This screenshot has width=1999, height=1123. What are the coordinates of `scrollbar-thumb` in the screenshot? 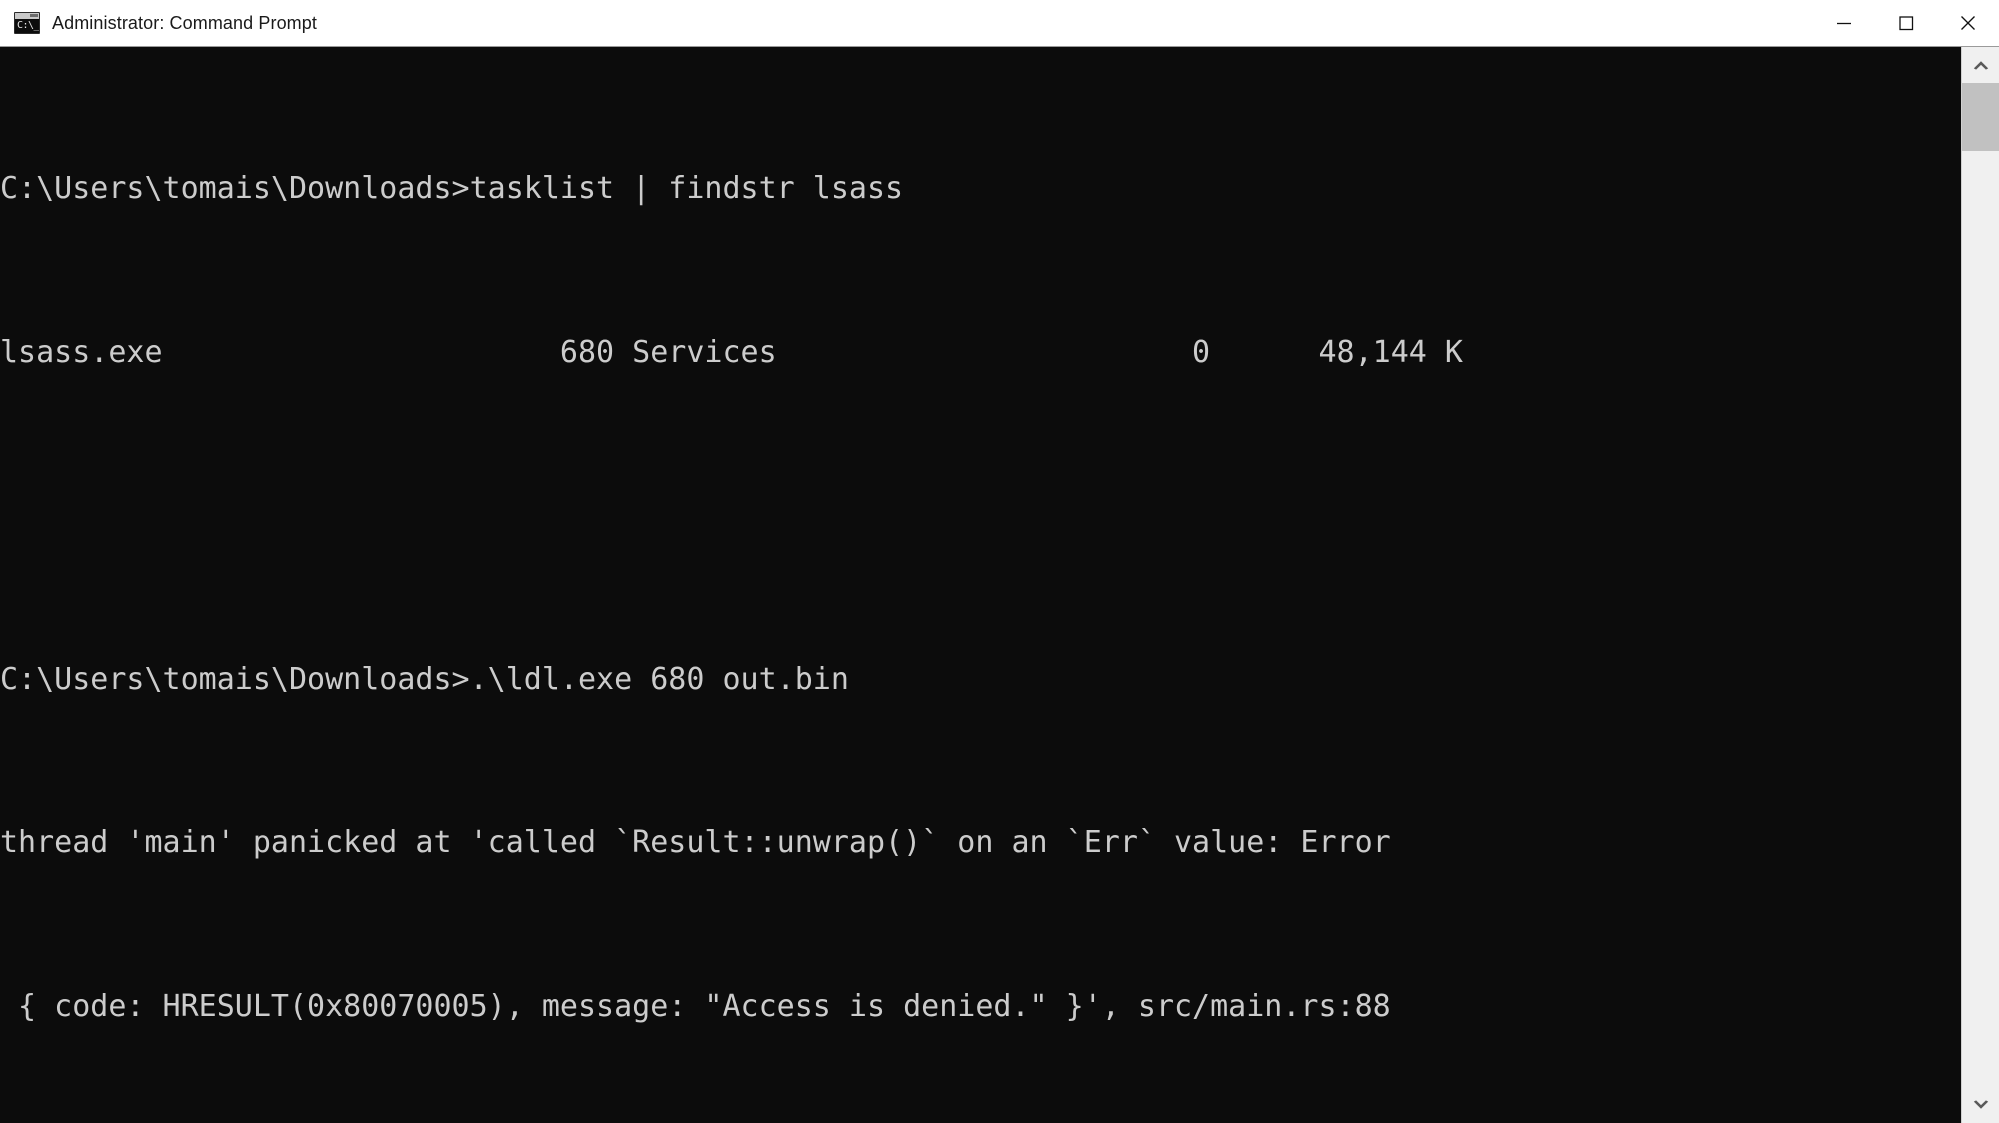 It's located at (1980, 117).